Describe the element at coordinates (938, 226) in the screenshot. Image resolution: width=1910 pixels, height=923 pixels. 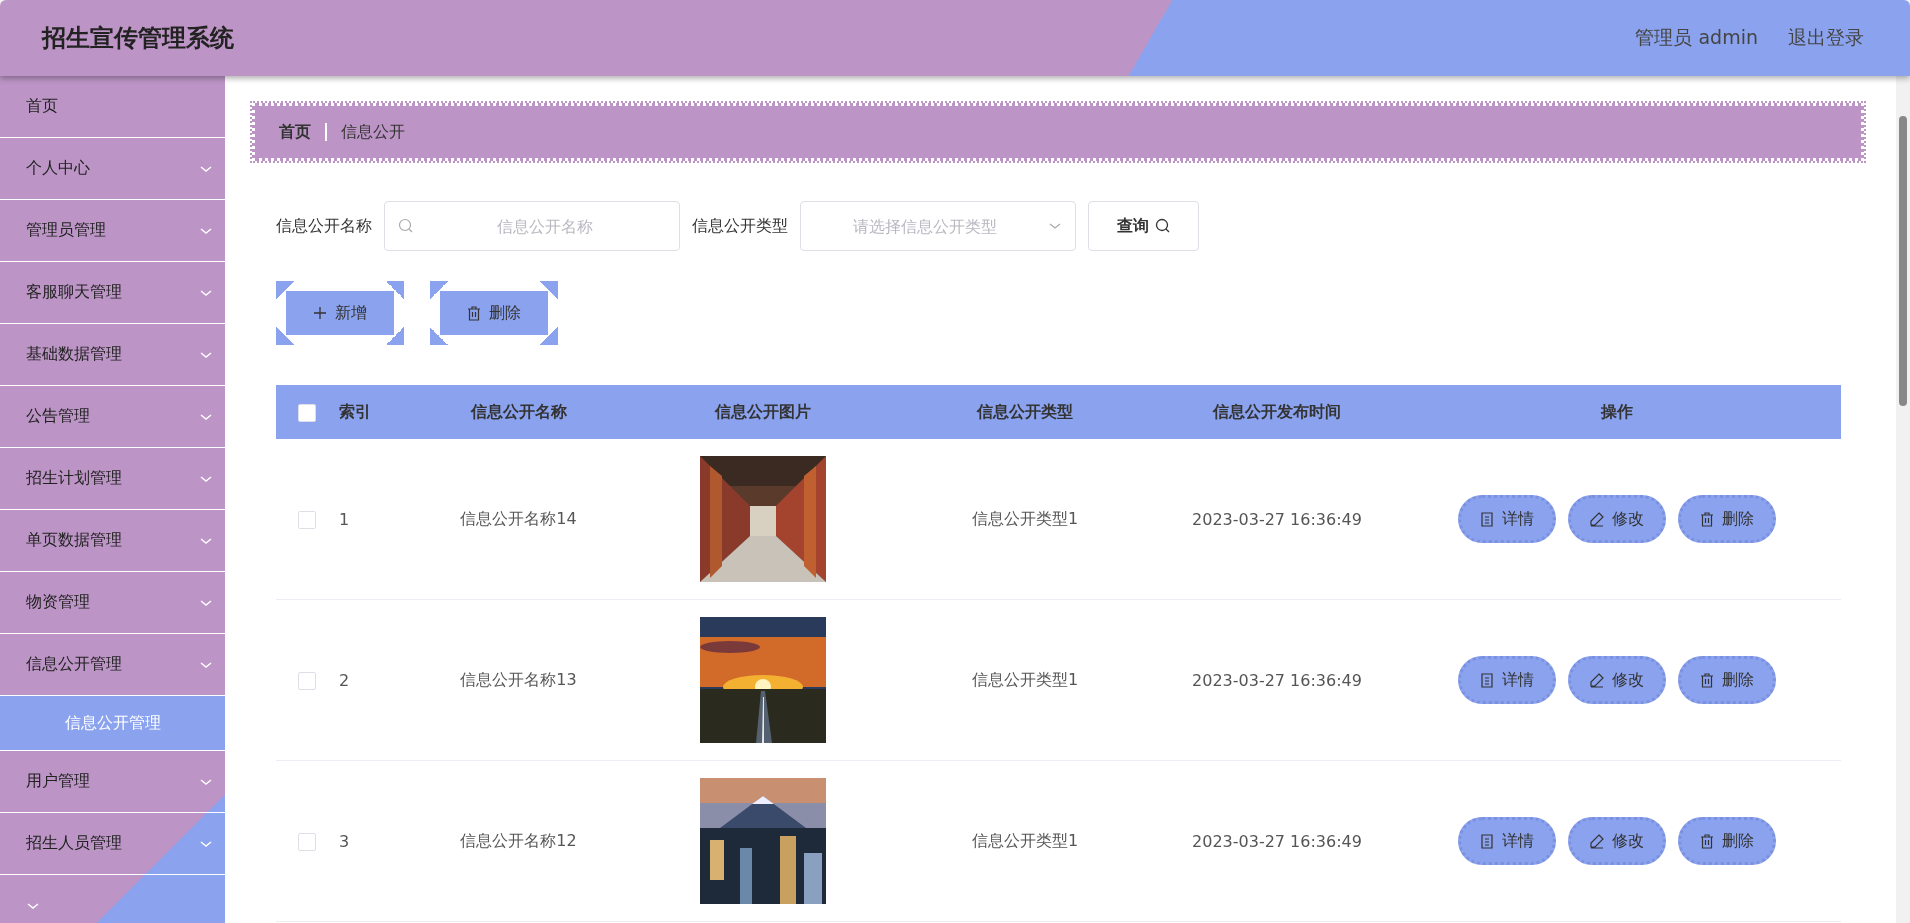
I see `type-dropdown: 请选择信息公开类型` at that location.